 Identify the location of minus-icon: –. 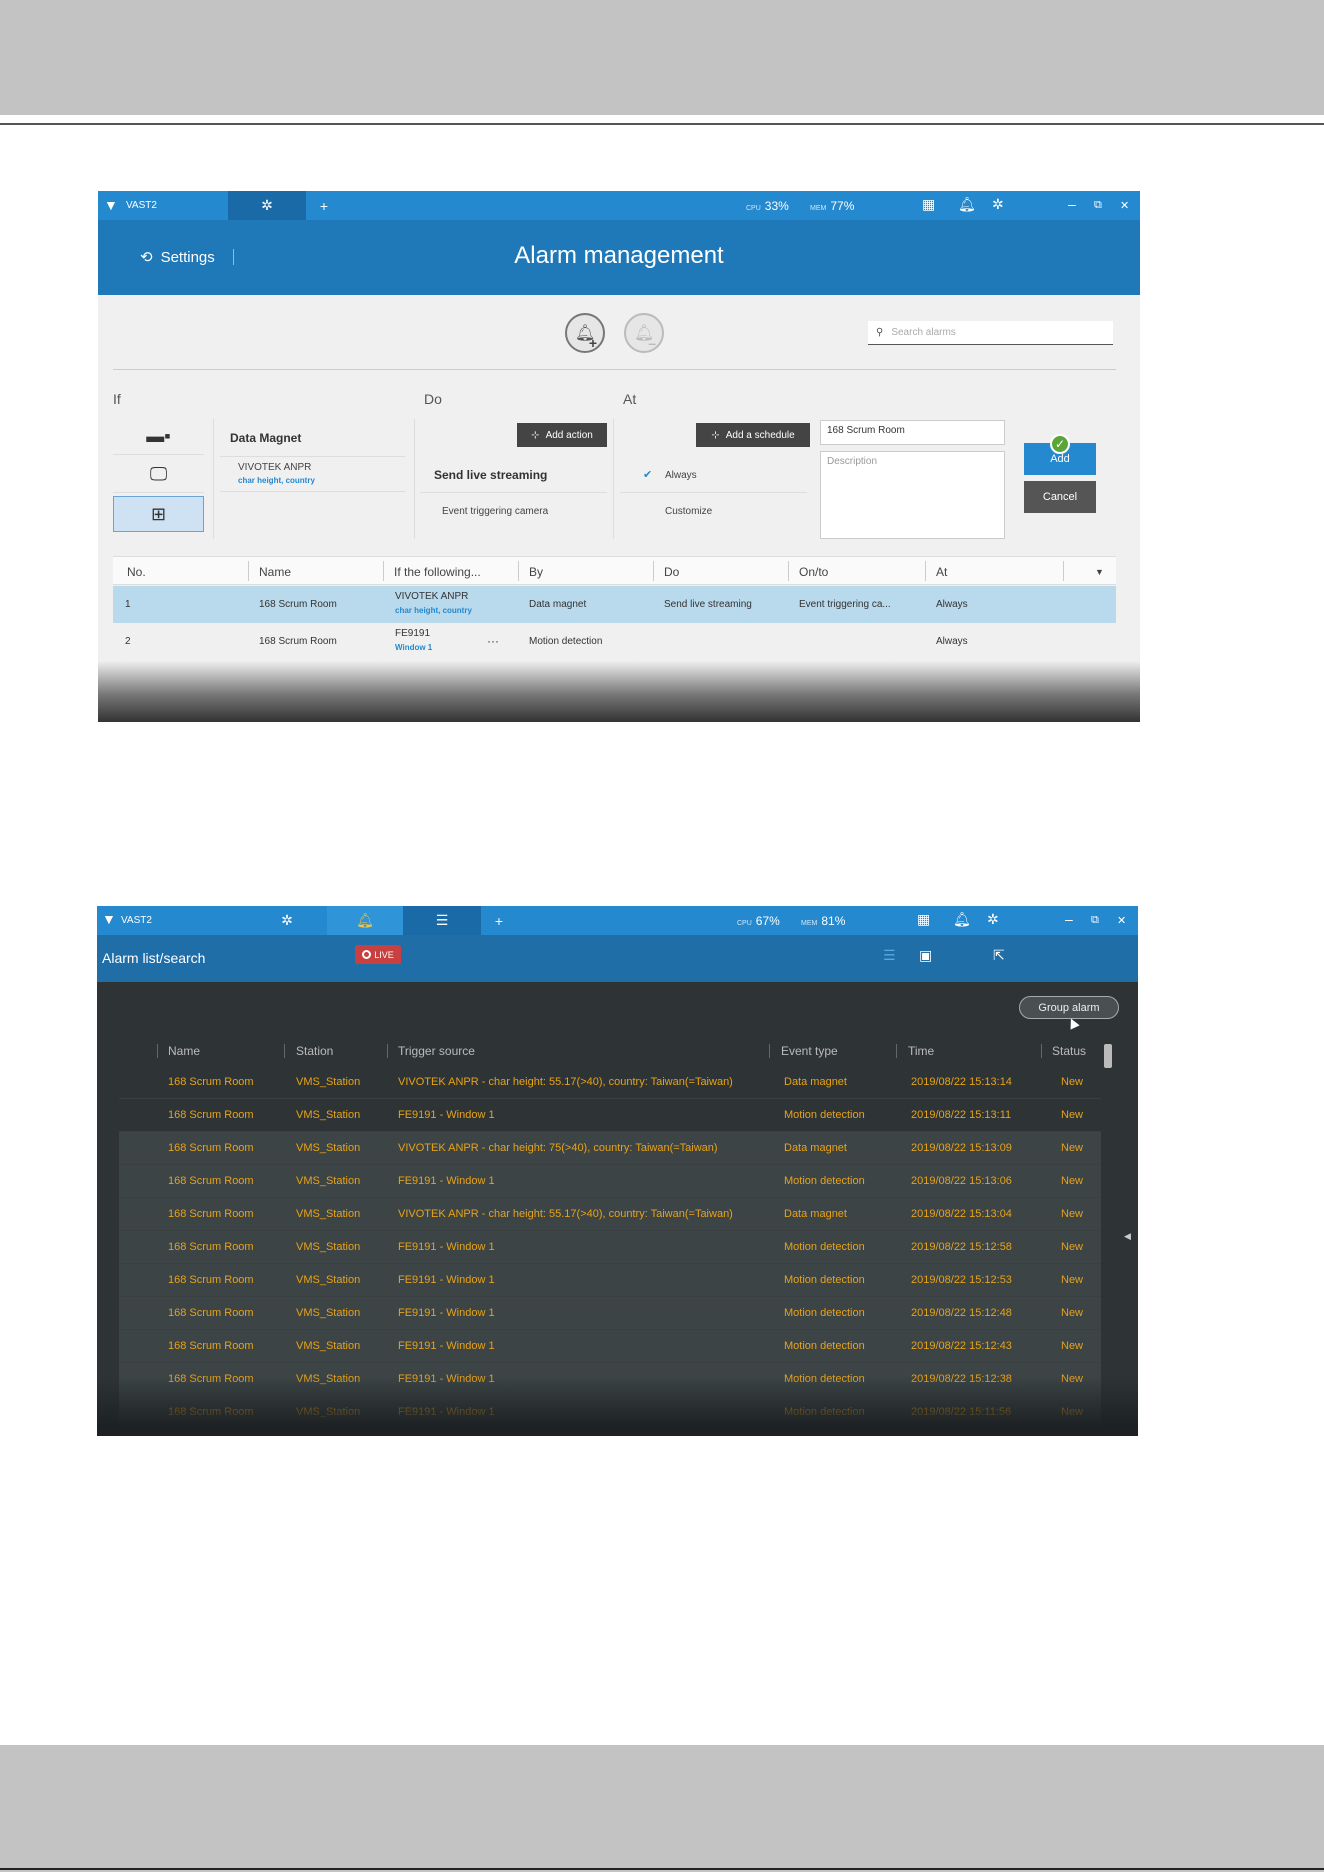
(652, 343).